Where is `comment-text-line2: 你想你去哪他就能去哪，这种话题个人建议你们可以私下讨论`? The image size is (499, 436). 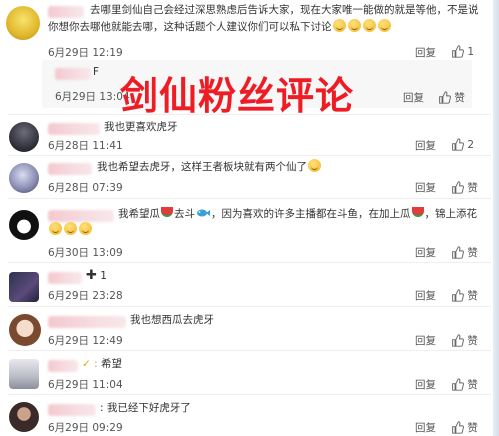
comment-text-line2: 你想你去哪他就能去哪，这种话题个人建议你们可以私下讨论 is located at coordinates (220, 27).